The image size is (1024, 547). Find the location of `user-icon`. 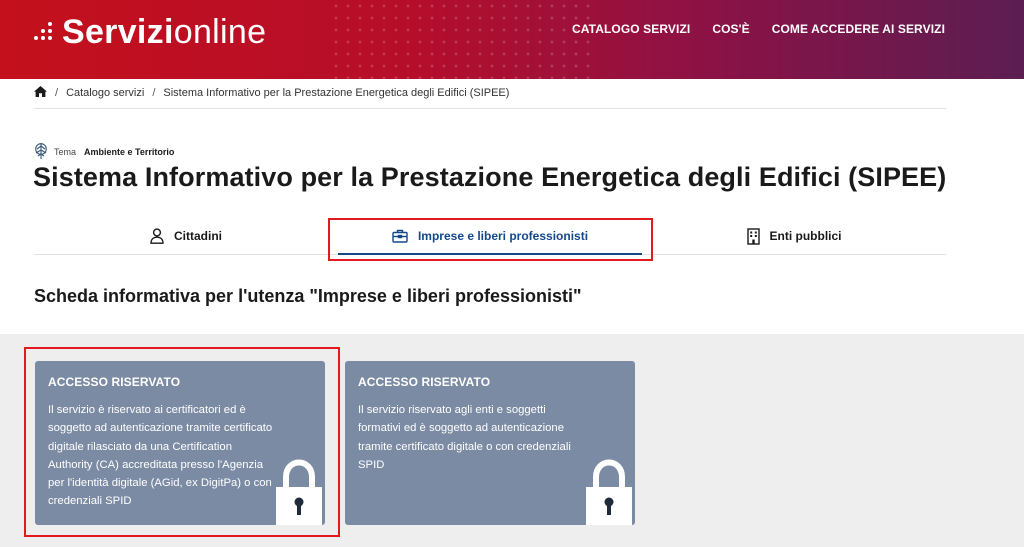

user-icon is located at coordinates (157, 236).